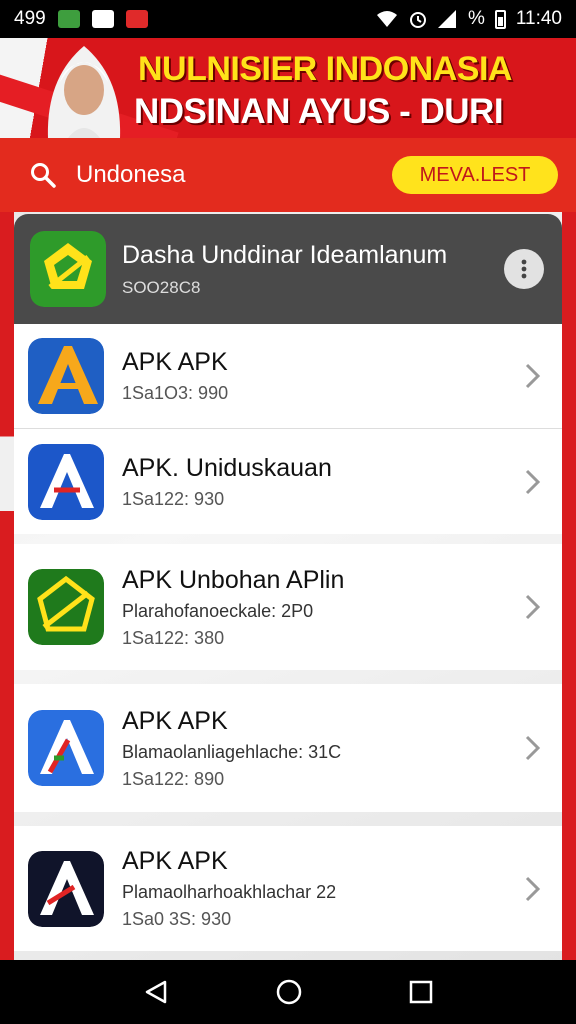 Image resolution: width=576 pixels, height=1024 pixels. Describe the element at coordinates (446, 19) in the screenshot. I see `signal-icon` at that location.